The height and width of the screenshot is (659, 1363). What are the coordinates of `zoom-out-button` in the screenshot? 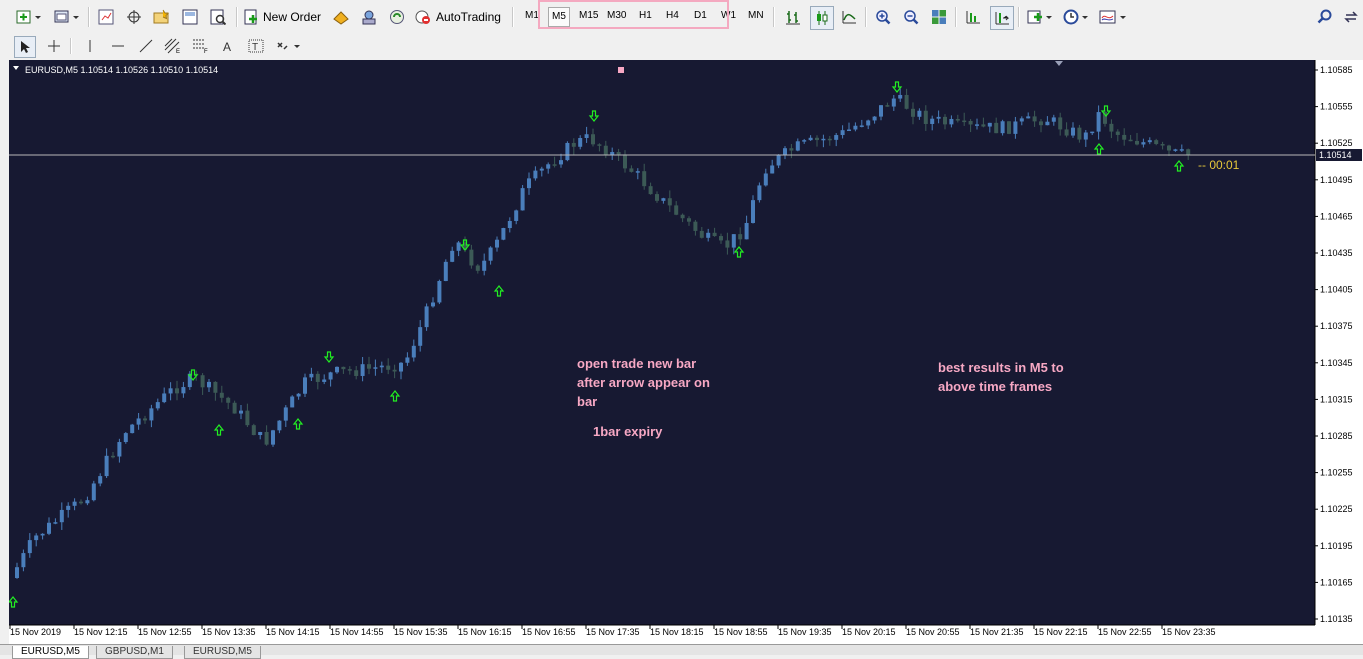 It's located at (911, 17).